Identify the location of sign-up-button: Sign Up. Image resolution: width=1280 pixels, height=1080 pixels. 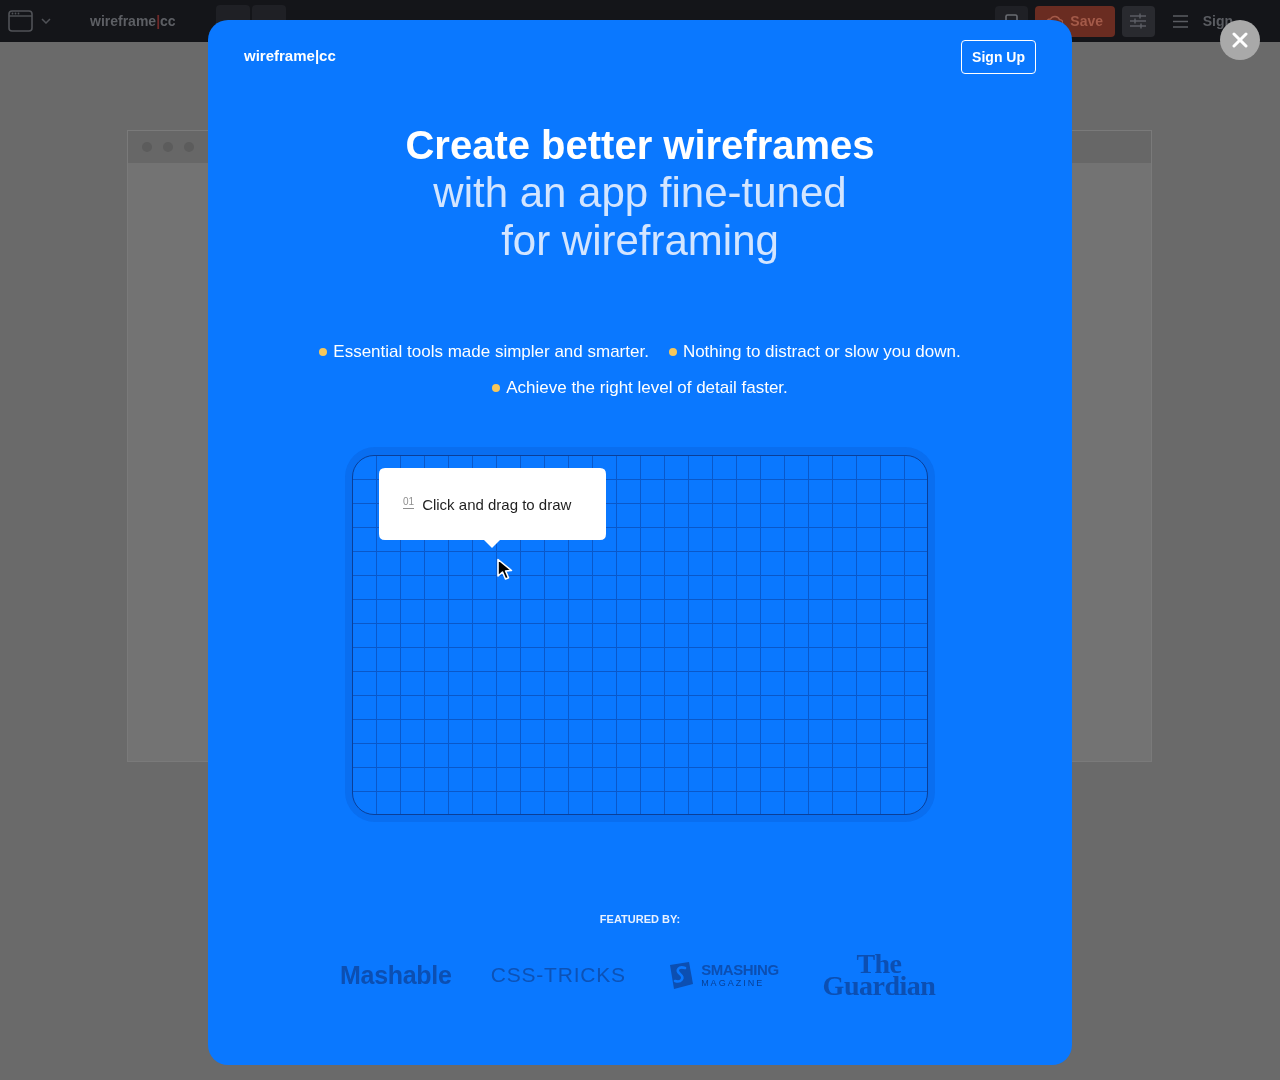
(998, 57).